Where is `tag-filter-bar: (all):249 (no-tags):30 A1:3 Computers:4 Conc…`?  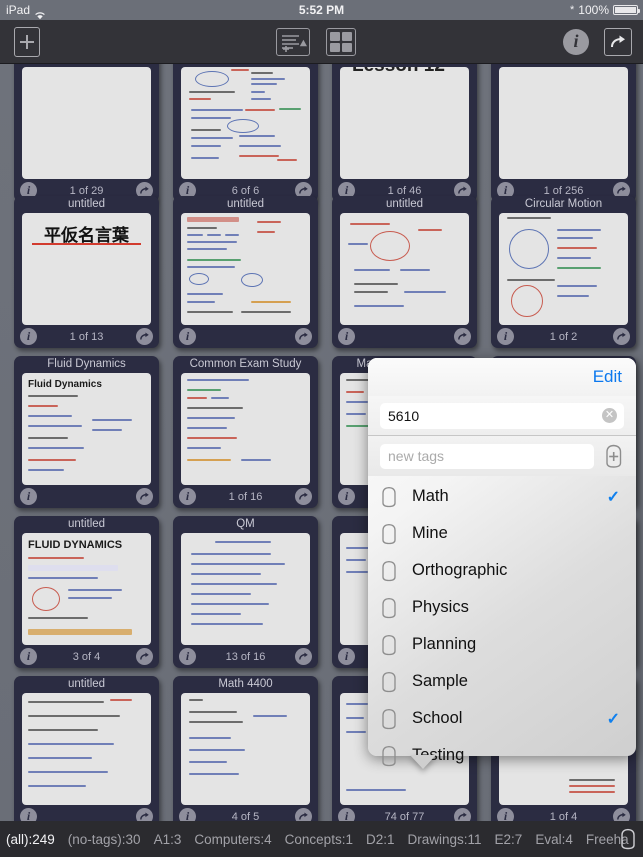
tag-filter-bar: (all):249 (no-tags):30 A1:3 Computers:4 Conc… is located at coordinates (321, 839).